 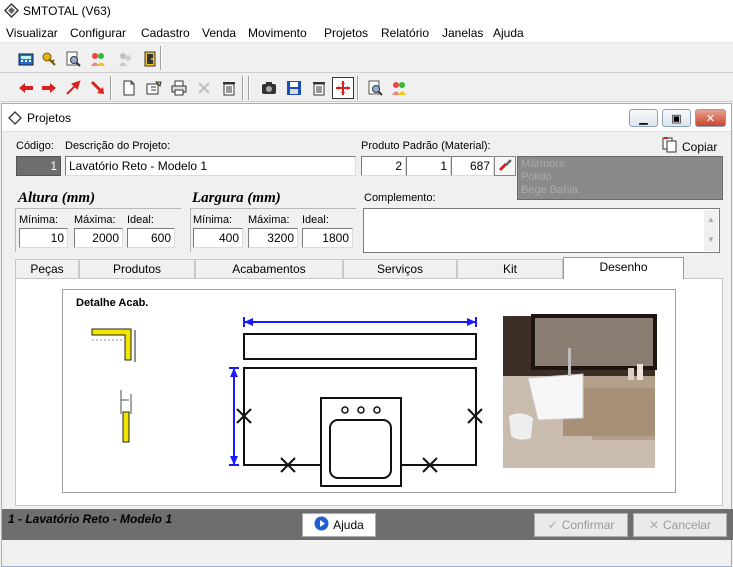 What do you see at coordinates (218, 238) in the screenshot?
I see `largura-minima-field: 400` at bounding box center [218, 238].